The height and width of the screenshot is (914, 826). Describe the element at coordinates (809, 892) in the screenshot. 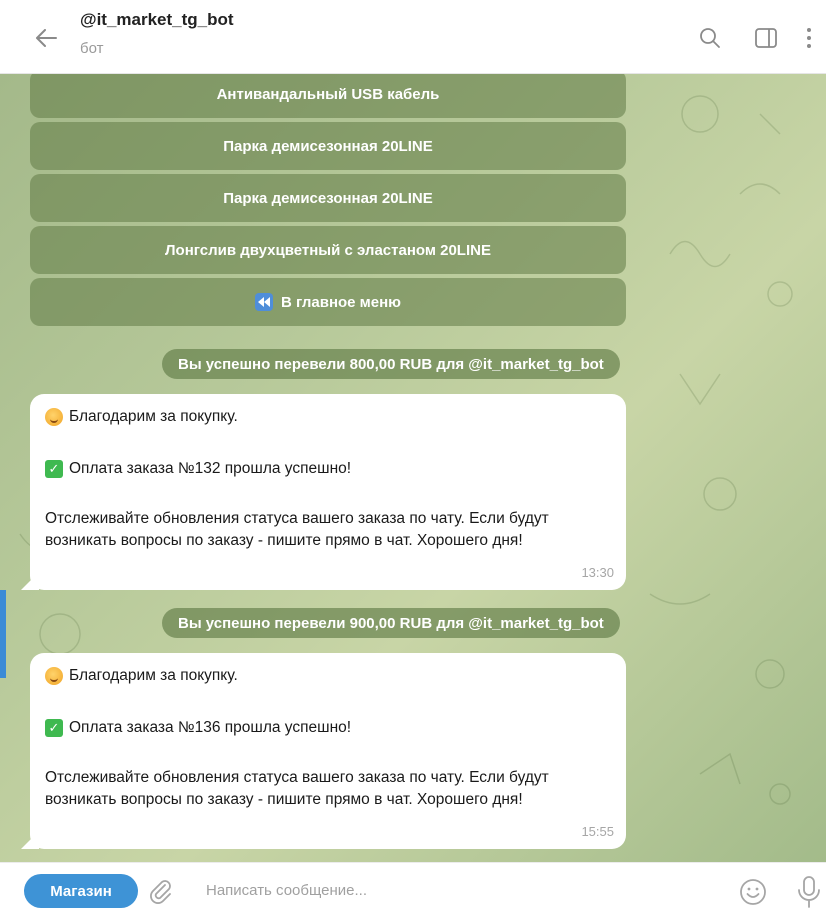

I see `microphone-icon` at that location.